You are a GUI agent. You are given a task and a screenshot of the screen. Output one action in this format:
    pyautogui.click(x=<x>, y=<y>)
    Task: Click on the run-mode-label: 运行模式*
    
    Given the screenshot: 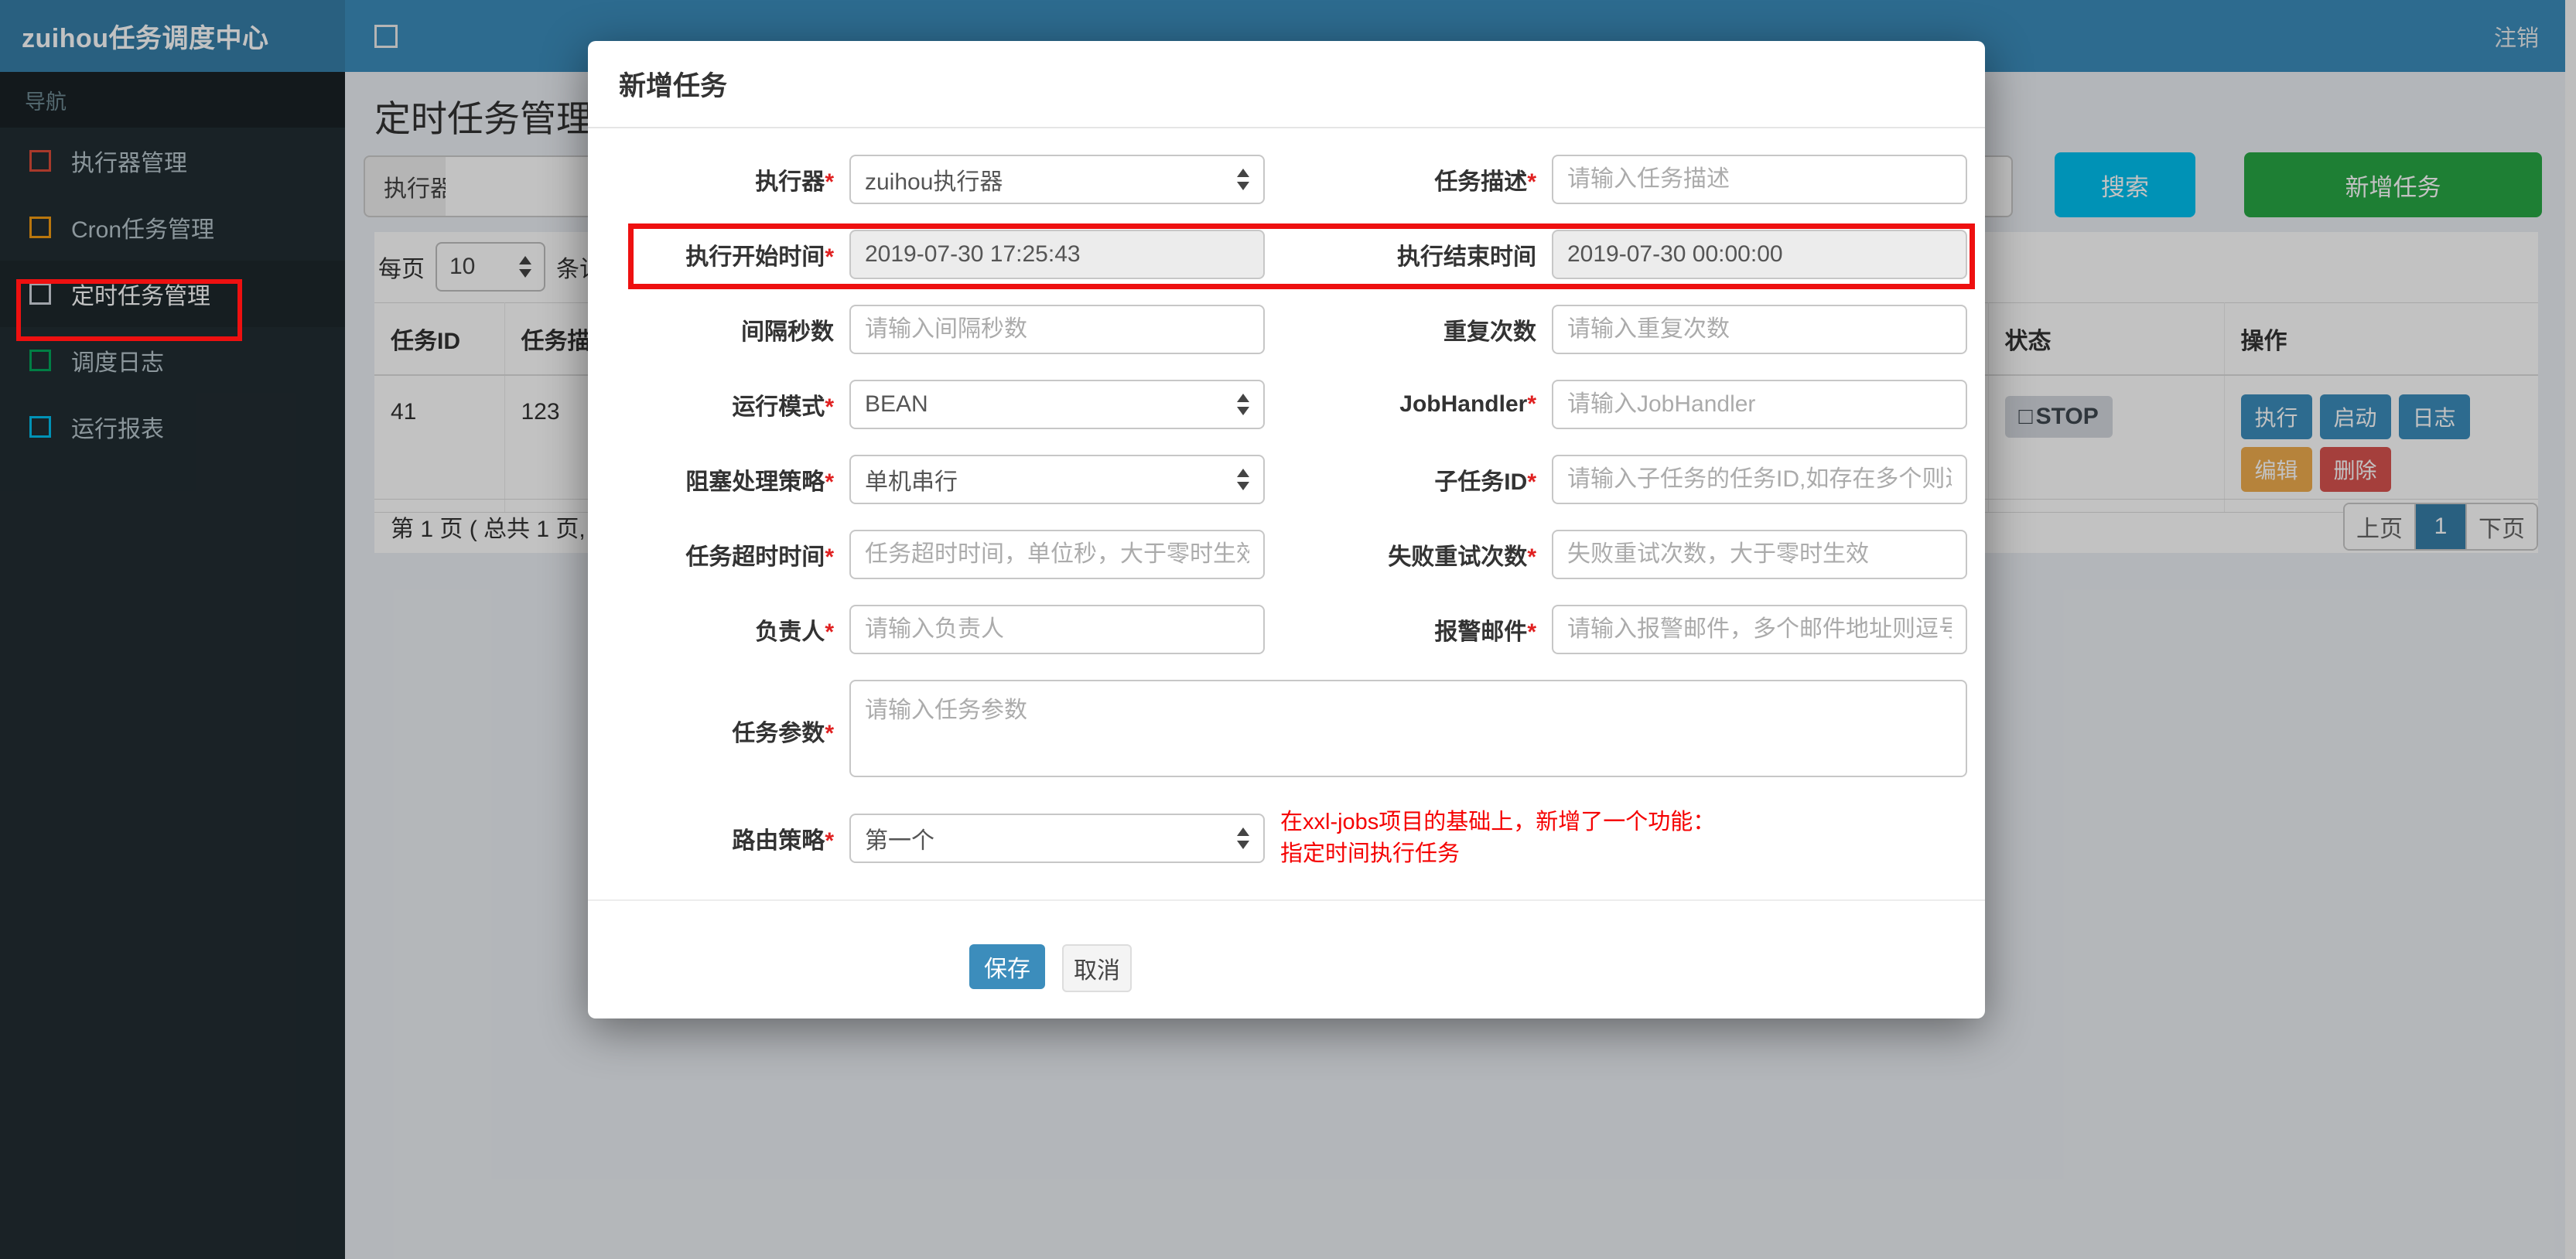 What is the action you would take?
    pyautogui.click(x=783, y=407)
    